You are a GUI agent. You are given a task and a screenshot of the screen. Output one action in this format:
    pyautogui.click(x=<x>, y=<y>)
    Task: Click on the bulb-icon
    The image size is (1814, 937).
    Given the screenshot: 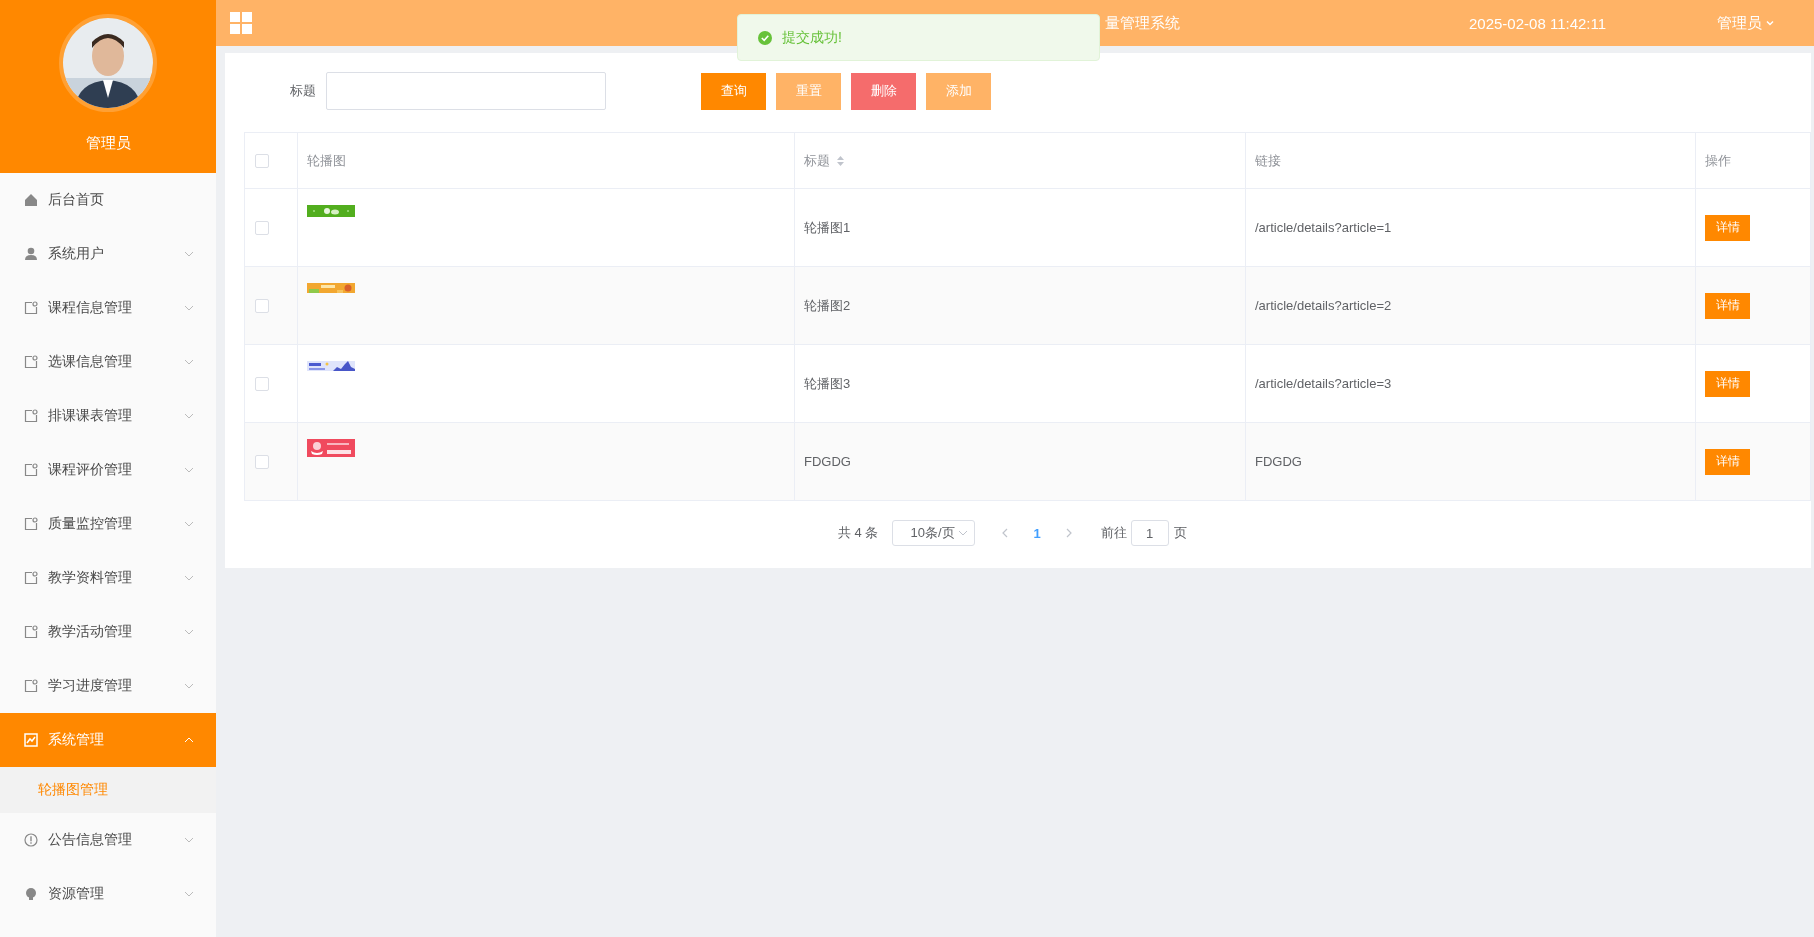 What is the action you would take?
    pyautogui.click(x=31, y=894)
    